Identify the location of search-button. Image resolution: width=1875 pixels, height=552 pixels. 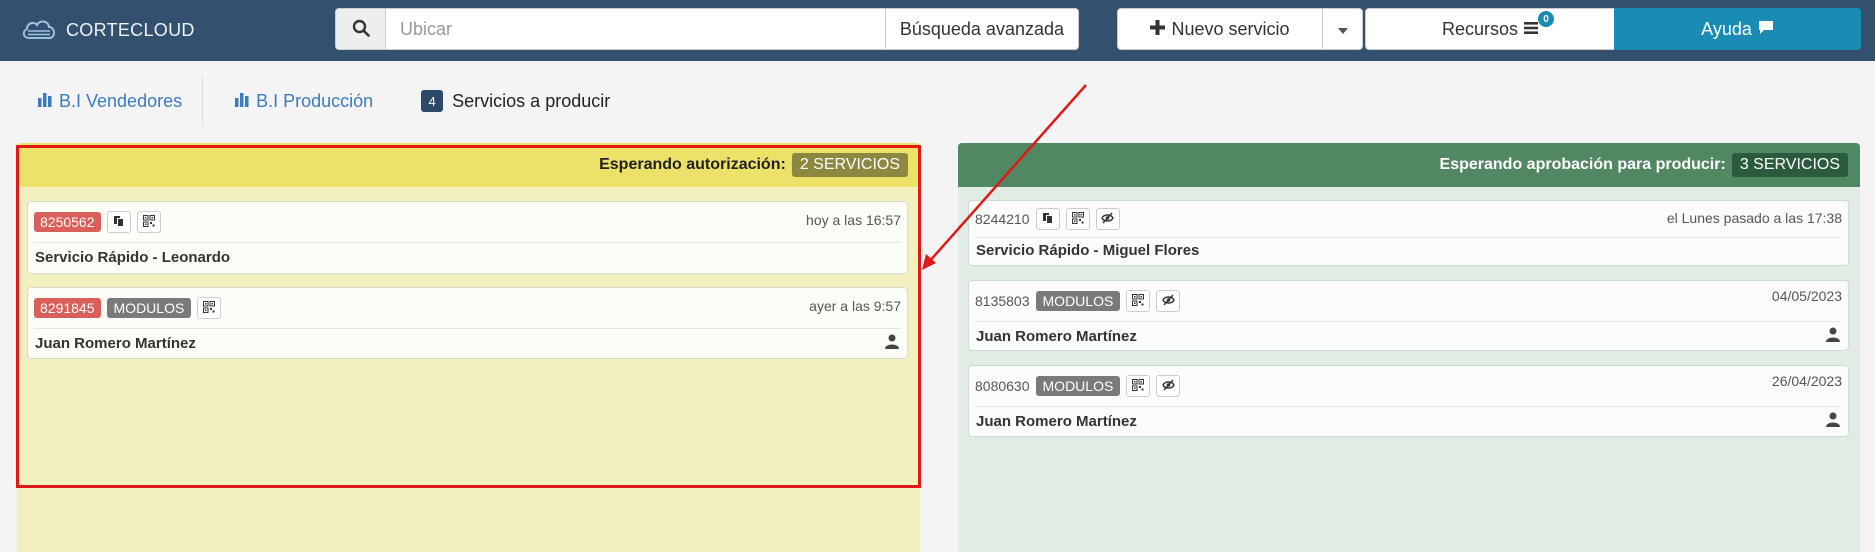
(361, 29).